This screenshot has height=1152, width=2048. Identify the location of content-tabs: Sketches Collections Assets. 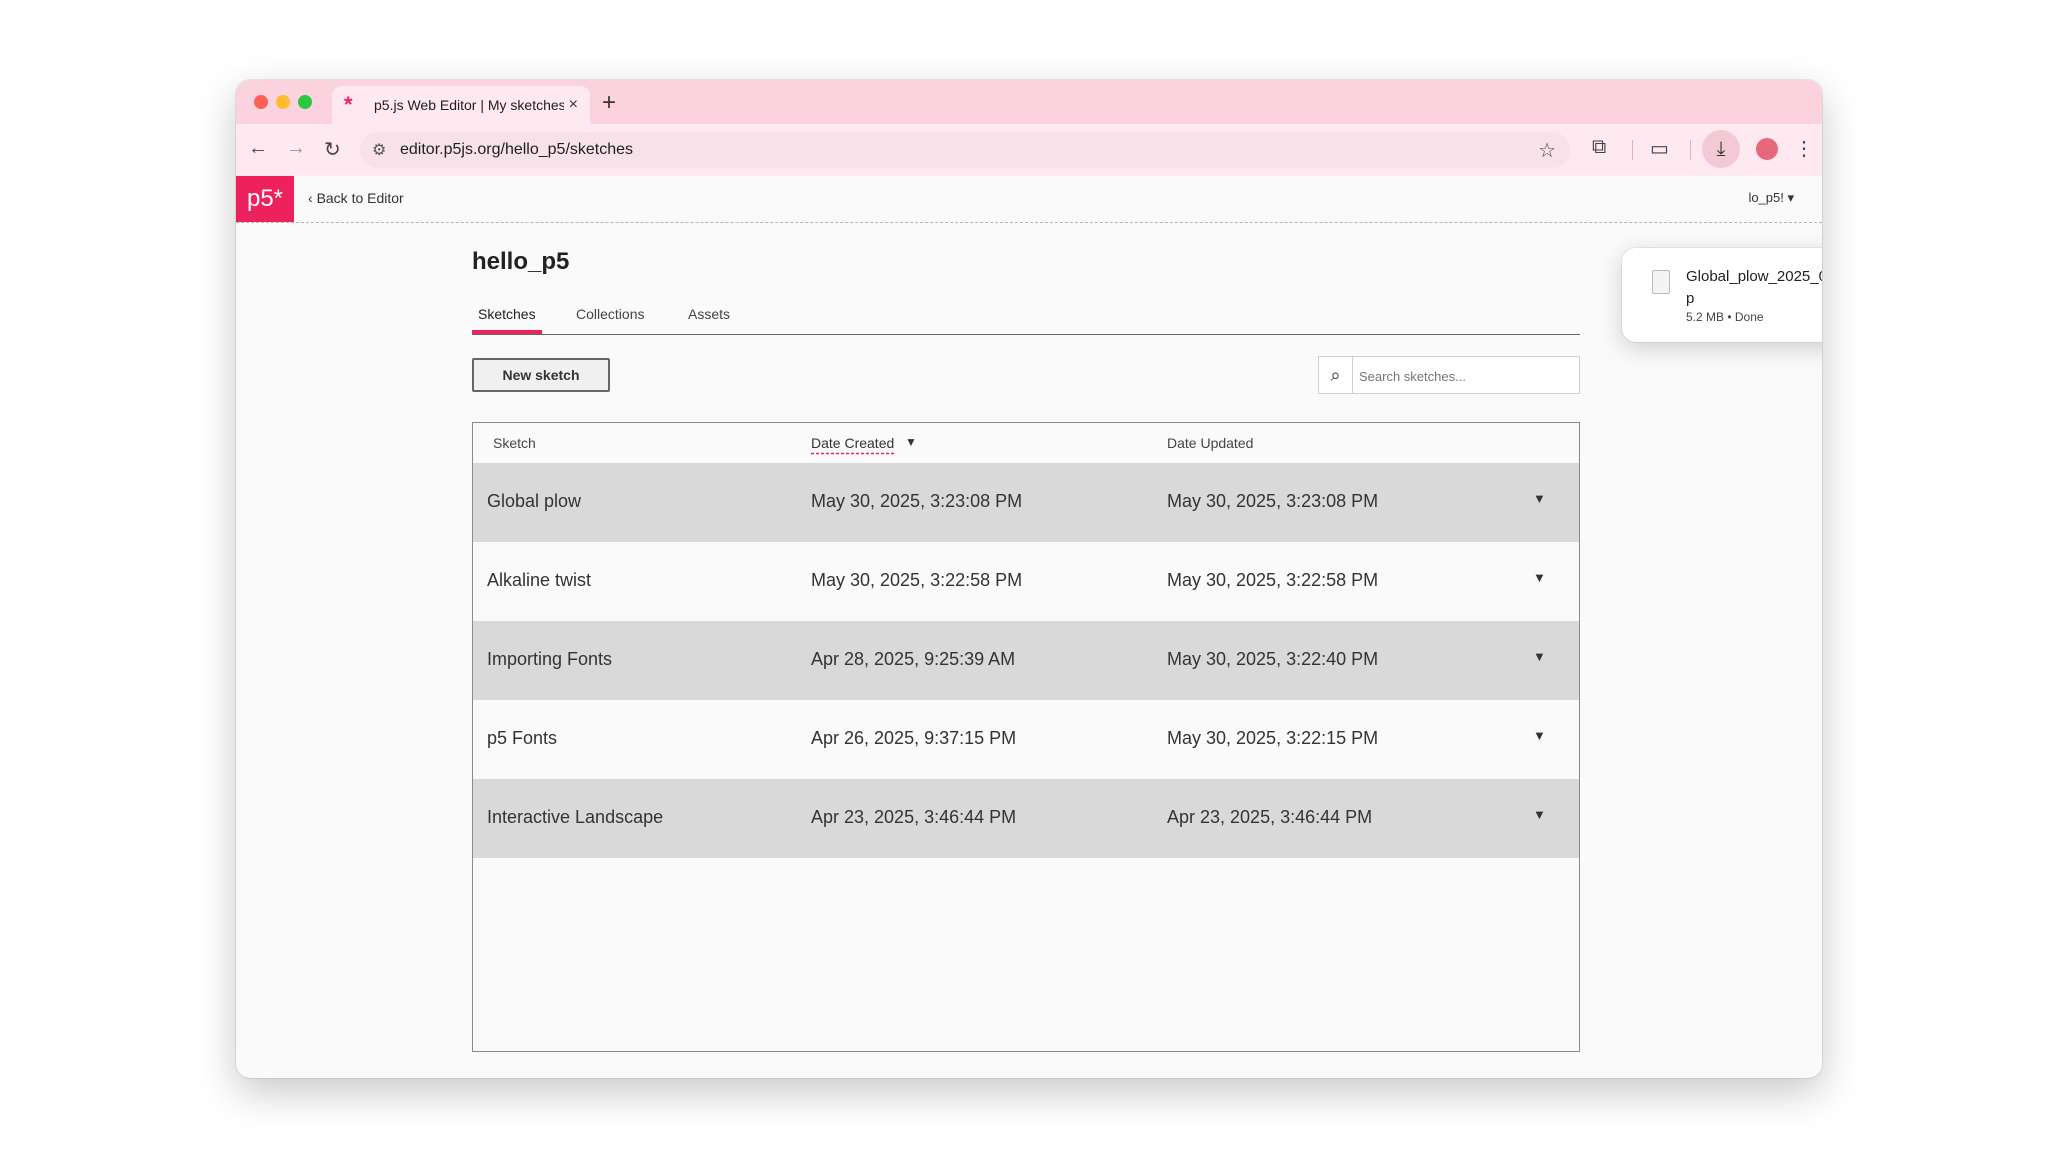
(1026, 317).